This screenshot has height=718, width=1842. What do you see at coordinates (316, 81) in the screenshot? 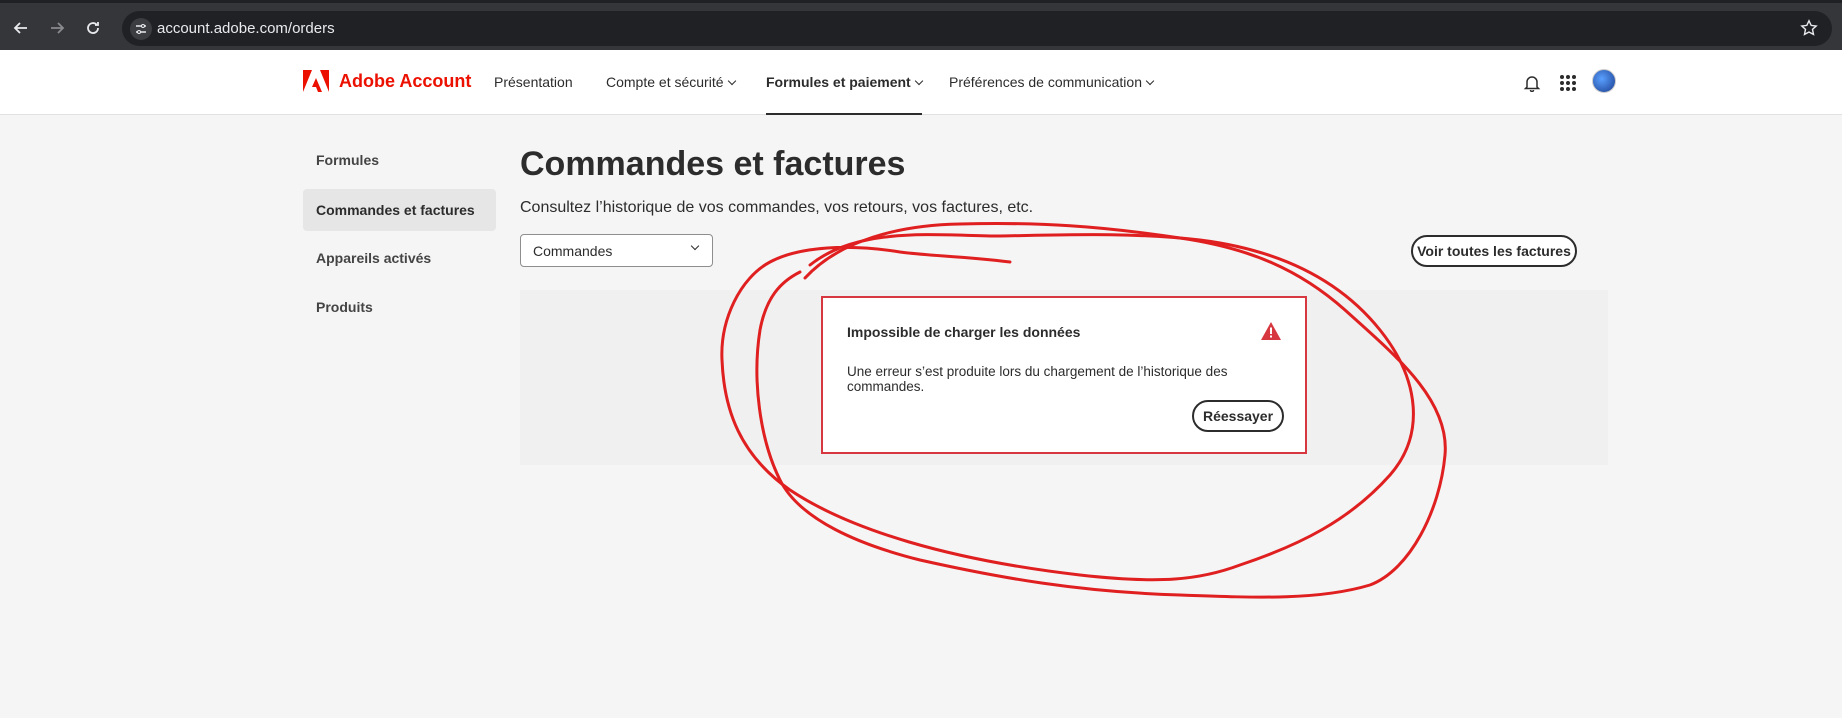
I see `adobe-logo-icon` at bounding box center [316, 81].